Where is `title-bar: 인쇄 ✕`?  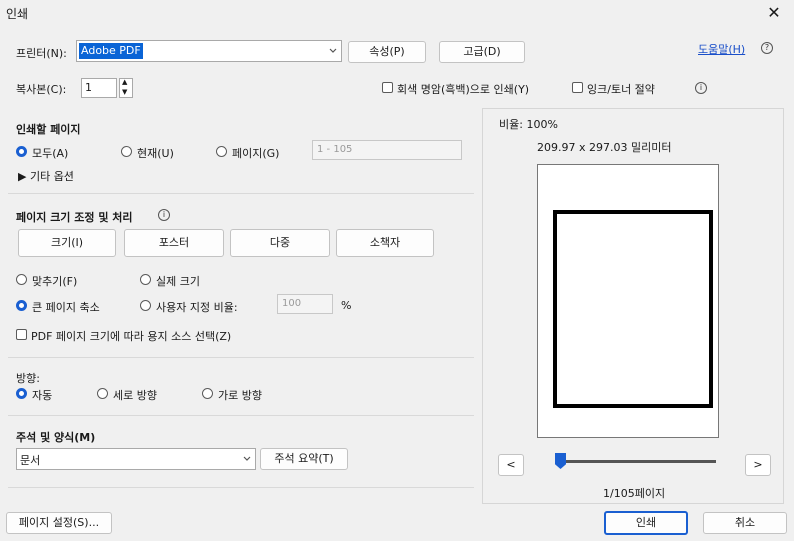 title-bar: 인쇄 ✕ is located at coordinates (397, 14).